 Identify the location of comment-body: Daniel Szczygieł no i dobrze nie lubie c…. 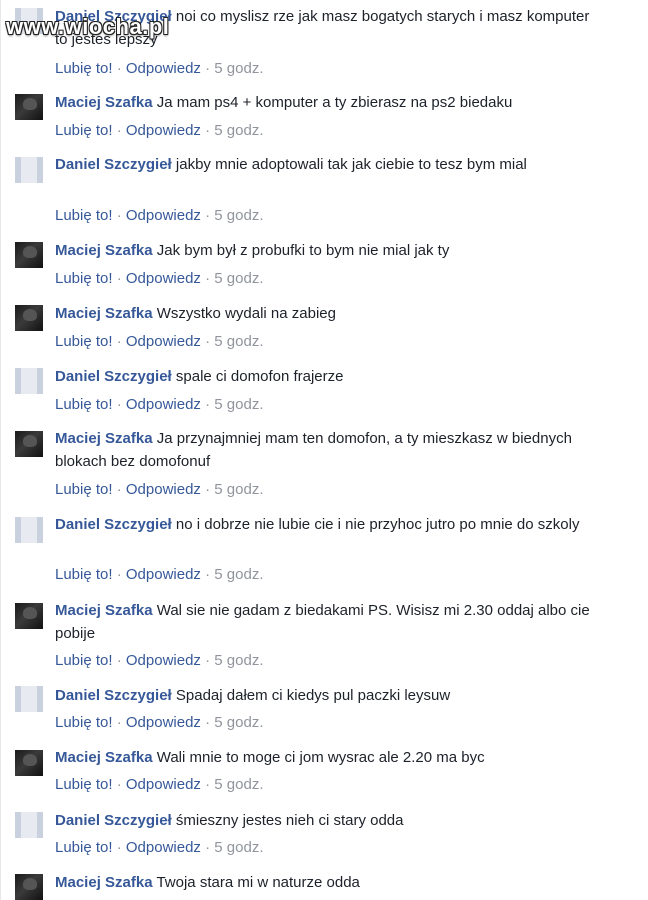
(325, 524).